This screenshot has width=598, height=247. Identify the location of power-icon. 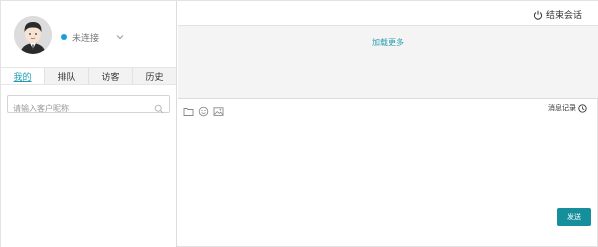
(538, 15).